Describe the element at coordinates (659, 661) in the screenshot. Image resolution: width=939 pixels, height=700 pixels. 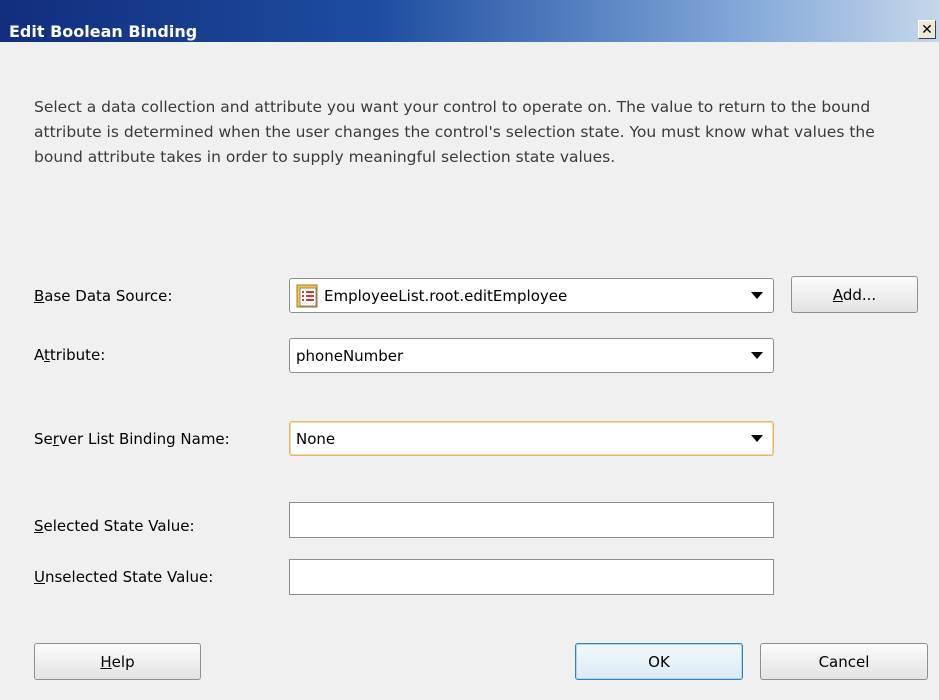
I see `ok-button: OK` at that location.